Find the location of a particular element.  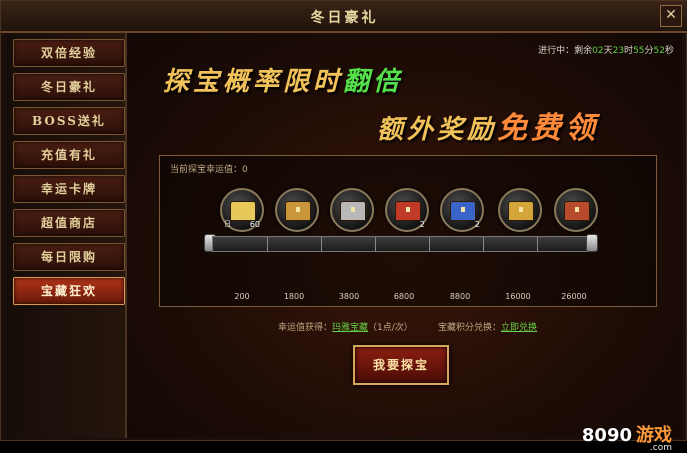

reward-slot-1: 日 60 is located at coordinates (242, 210).